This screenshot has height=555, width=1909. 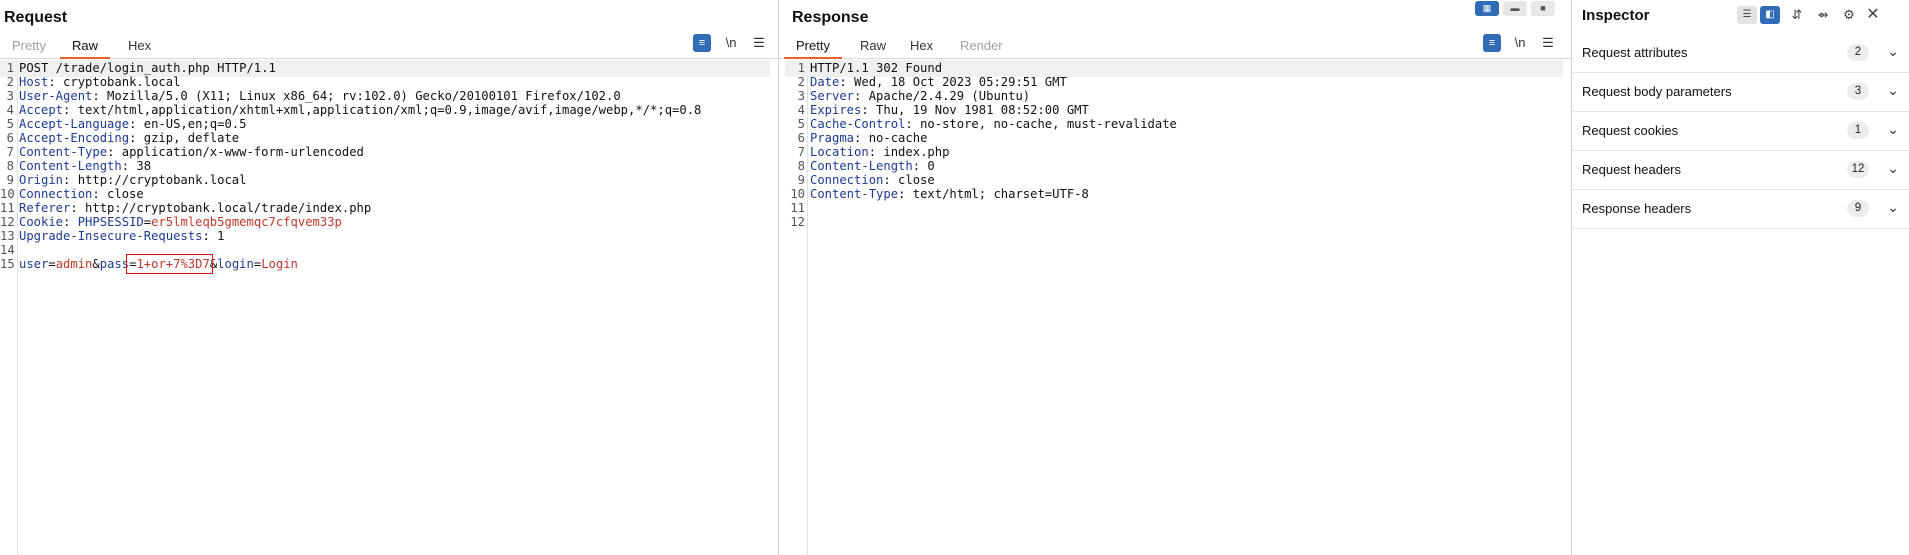 What do you see at coordinates (7, 264) in the screenshot?
I see `line-number: 15` at bounding box center [7, 264].